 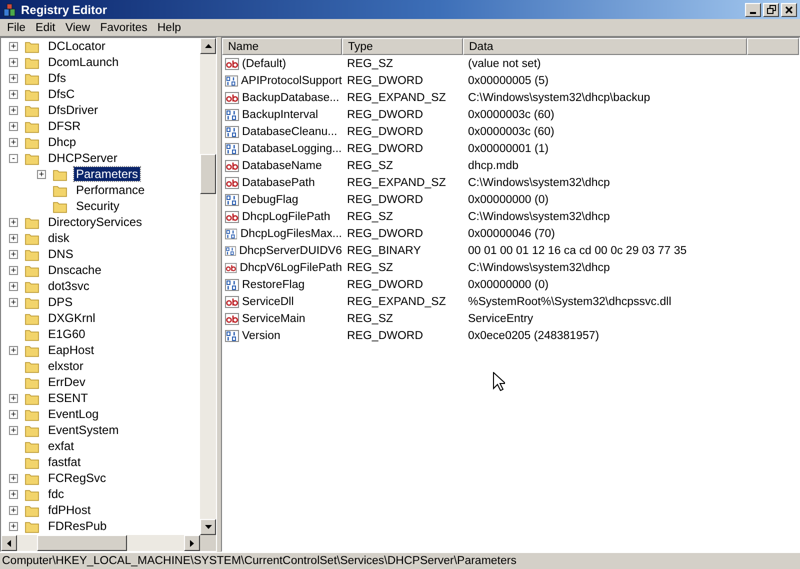 What do you see at coordinates (577, 250) in the screenshot?
I see `value-data: 00 01 00 01 12 16 ca cd 00 0c 29 03 77 35` at bounding box center [577, 250].